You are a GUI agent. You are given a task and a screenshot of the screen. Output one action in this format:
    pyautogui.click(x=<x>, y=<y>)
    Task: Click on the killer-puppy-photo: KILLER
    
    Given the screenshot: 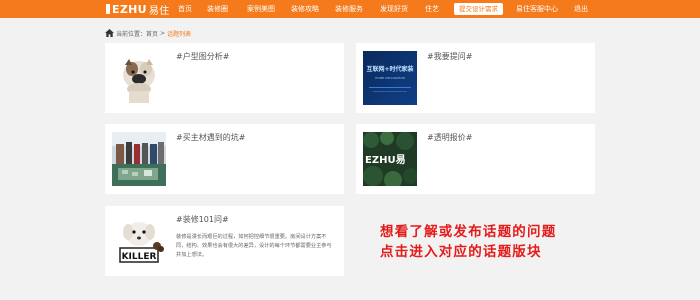 What is the action you would take?
    pyautogui.click(x=139, y=241)
    